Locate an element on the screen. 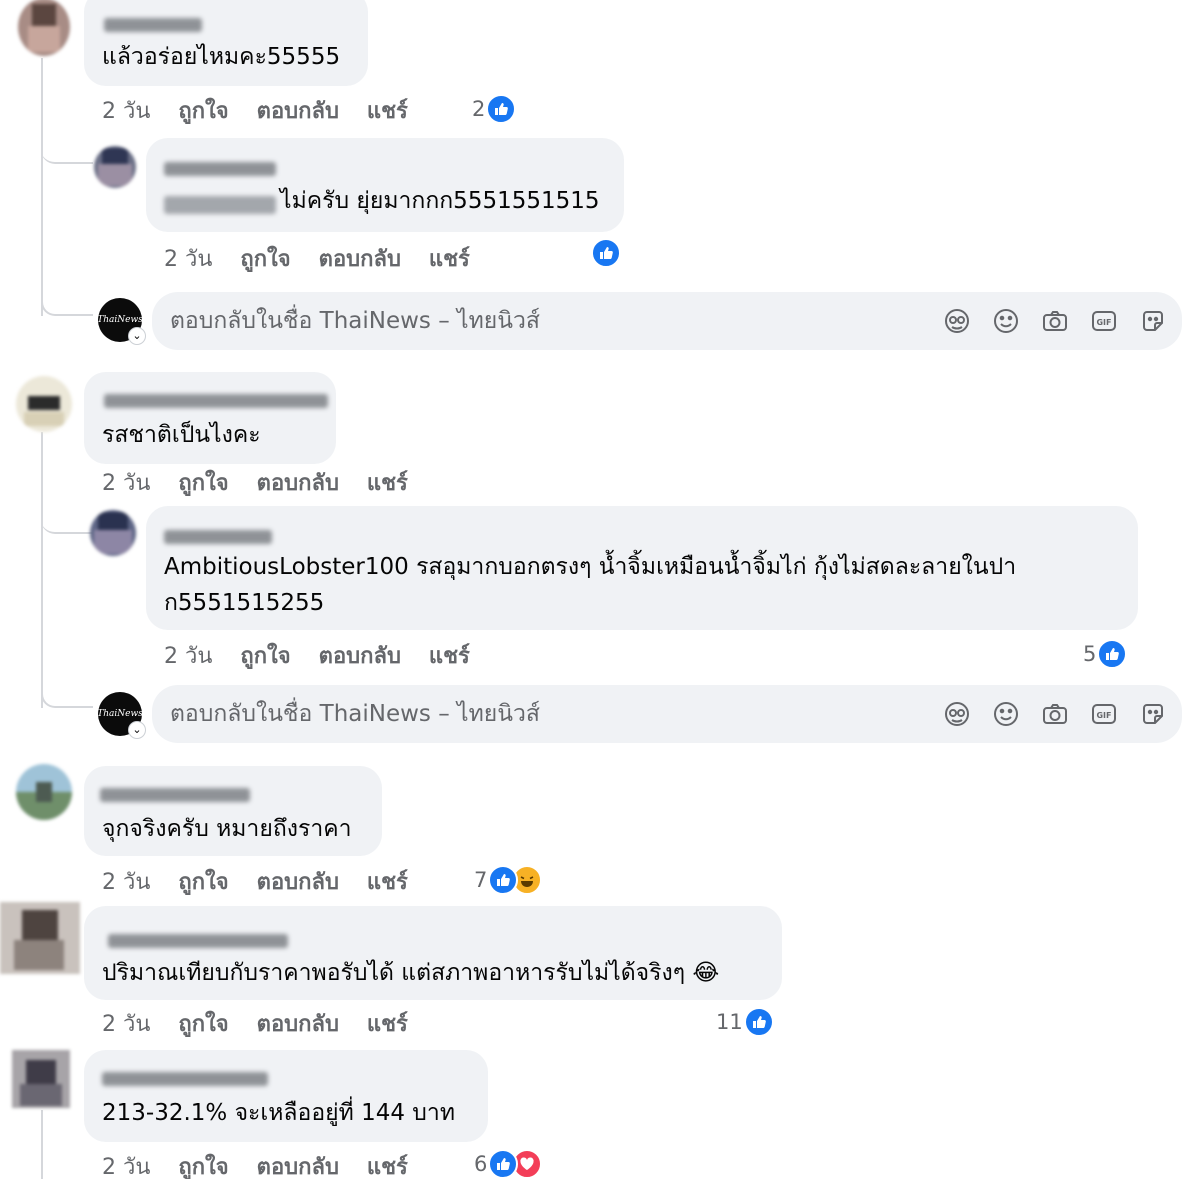 This screenshot has width=1200, height=1179. reaction-summary: 11 is located at coordinates (745, 1022).